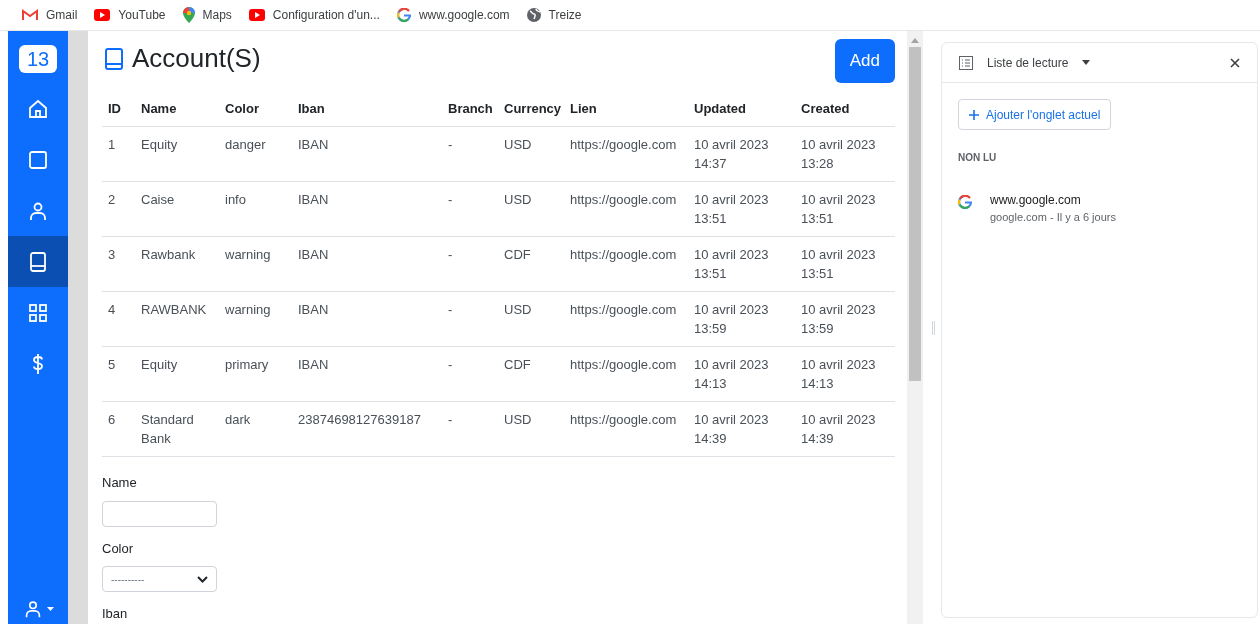 Image resolution: width=1260 pixels, height=624 pixels. I want to click on table-cell-text: info, so click(235, 200).